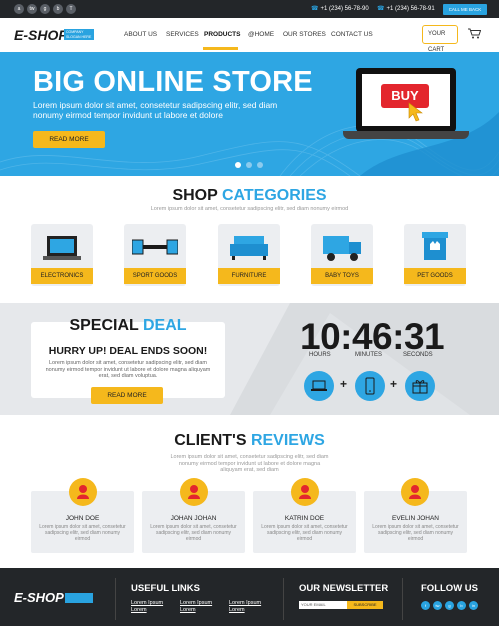 This screenshot has width=499, height=626. I want to click on category-label-sport-goods: SPORT GOODS, so click(155, 276).